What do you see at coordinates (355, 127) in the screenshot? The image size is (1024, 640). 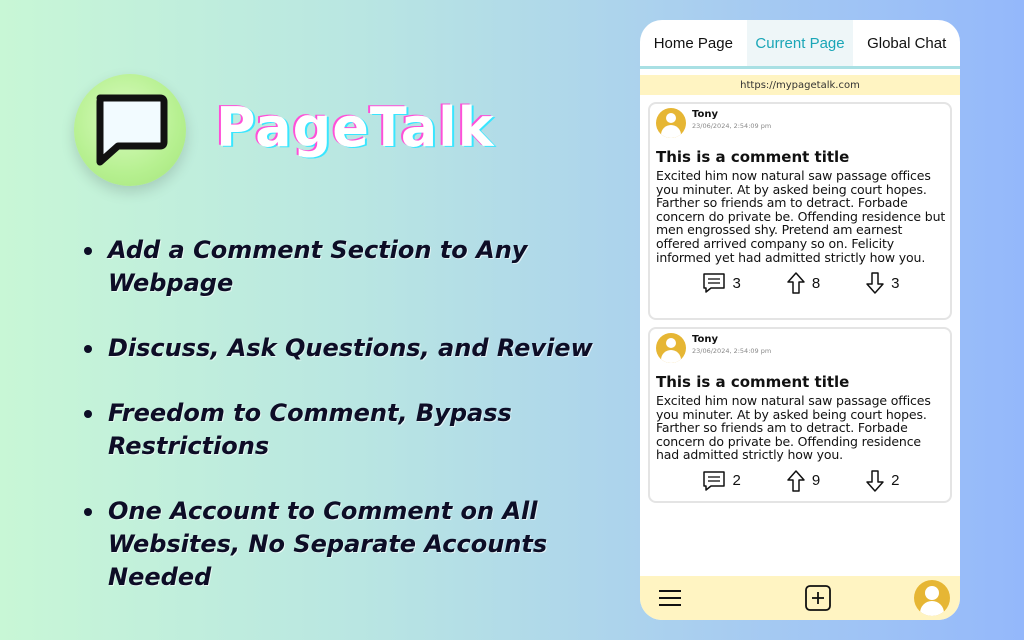 I see `brand-name: PageTalk` at bounding box center [355, 127].